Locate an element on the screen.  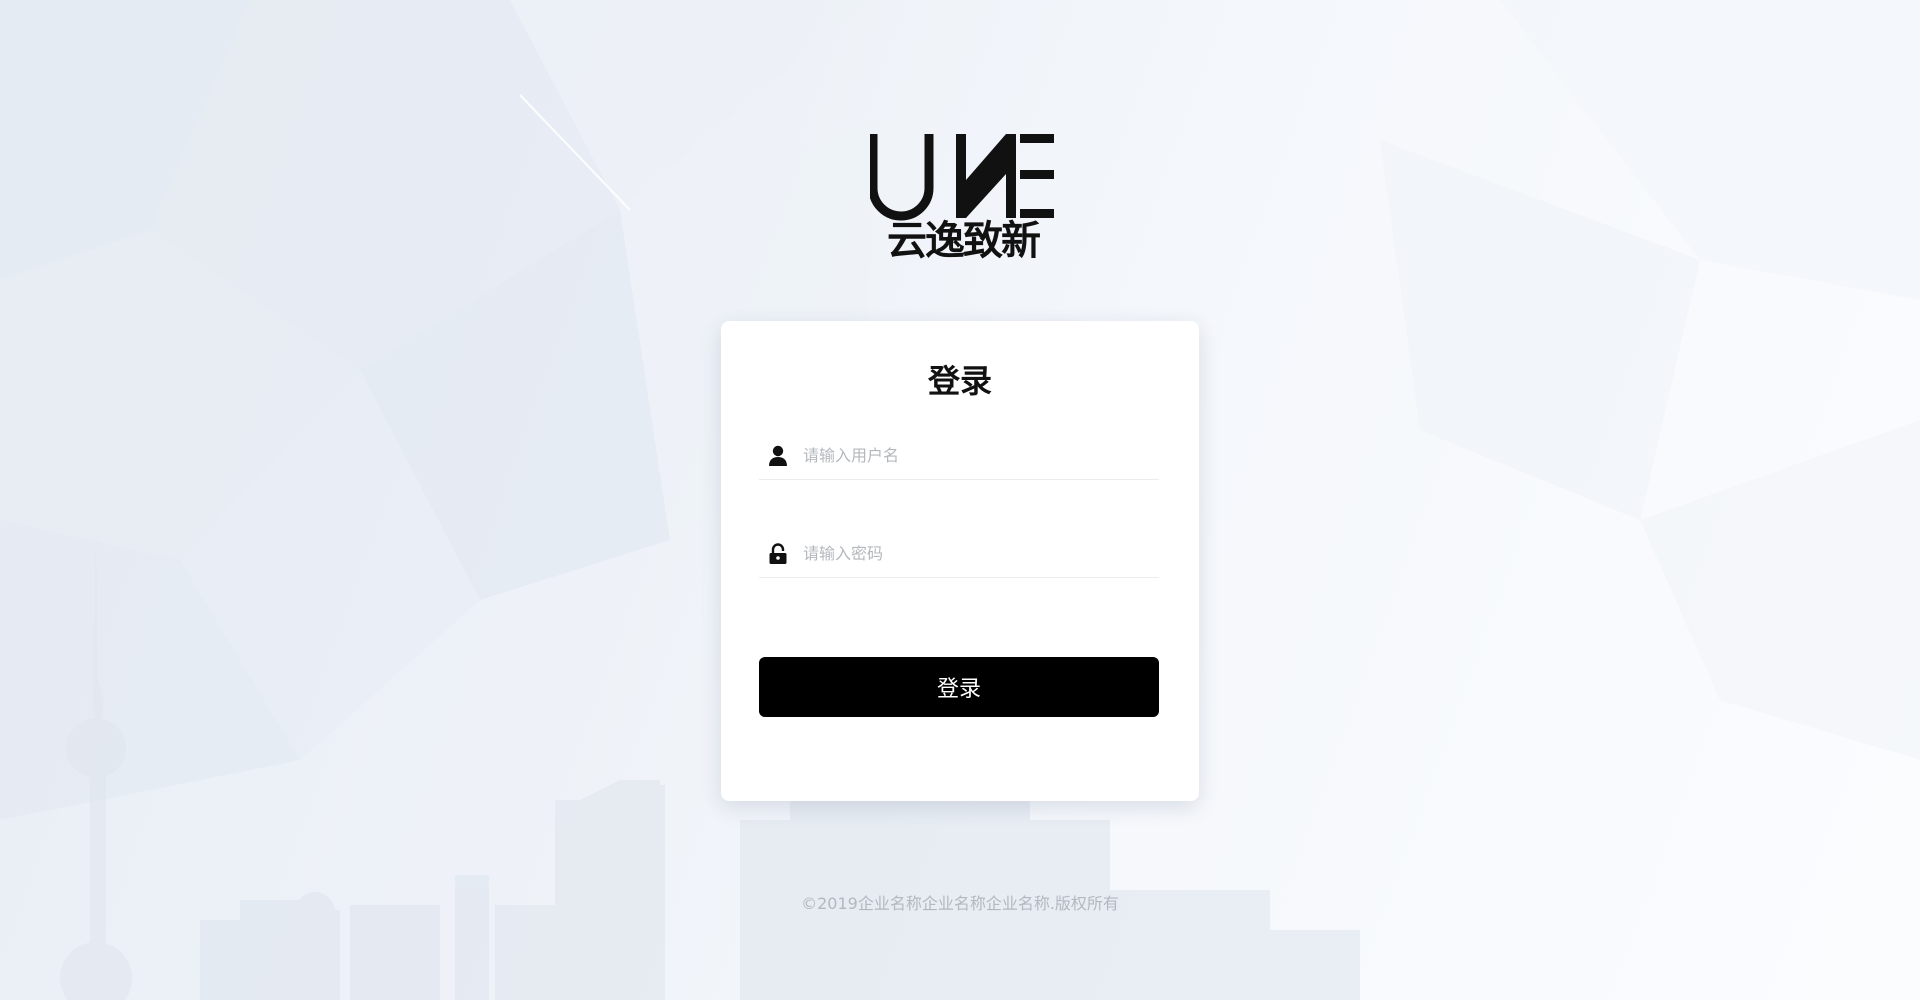
login-button: 登录 is located at coordinates (959, 687).